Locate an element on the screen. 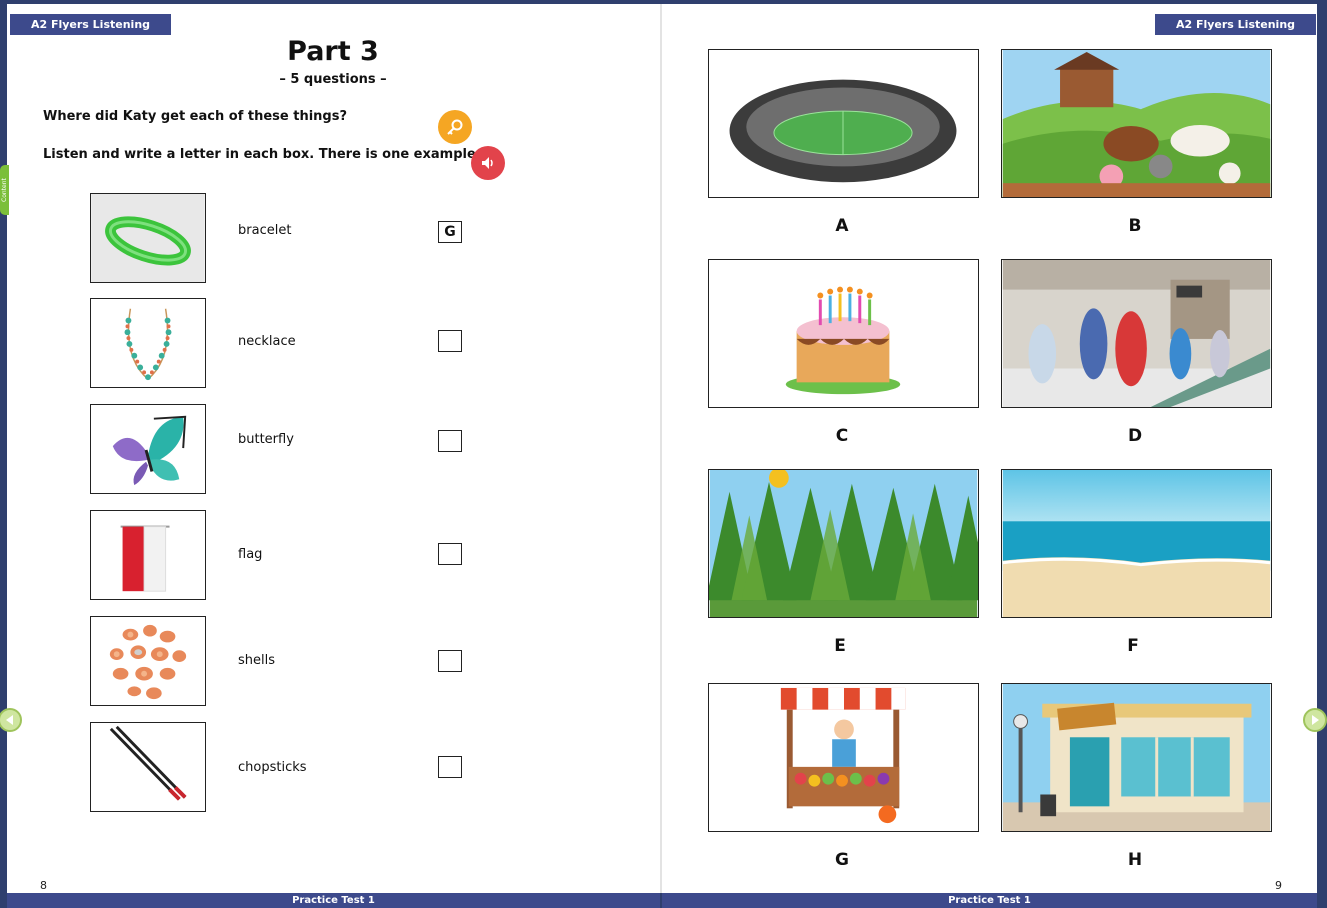 This screenshot has height=908, width=1327. page-gutter is located at coordinates (661, 448).